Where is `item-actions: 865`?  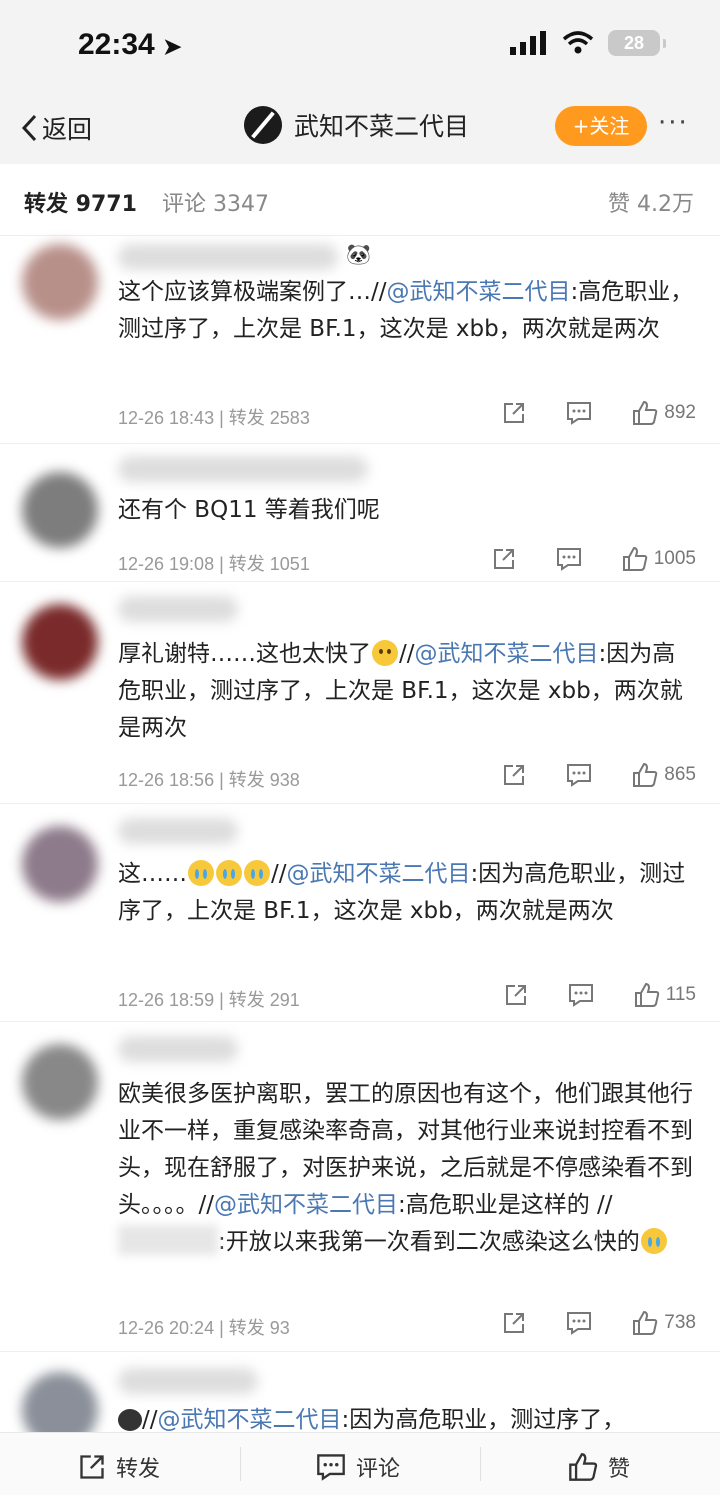
item-actions: 865 is located at coordinates (582, 775).